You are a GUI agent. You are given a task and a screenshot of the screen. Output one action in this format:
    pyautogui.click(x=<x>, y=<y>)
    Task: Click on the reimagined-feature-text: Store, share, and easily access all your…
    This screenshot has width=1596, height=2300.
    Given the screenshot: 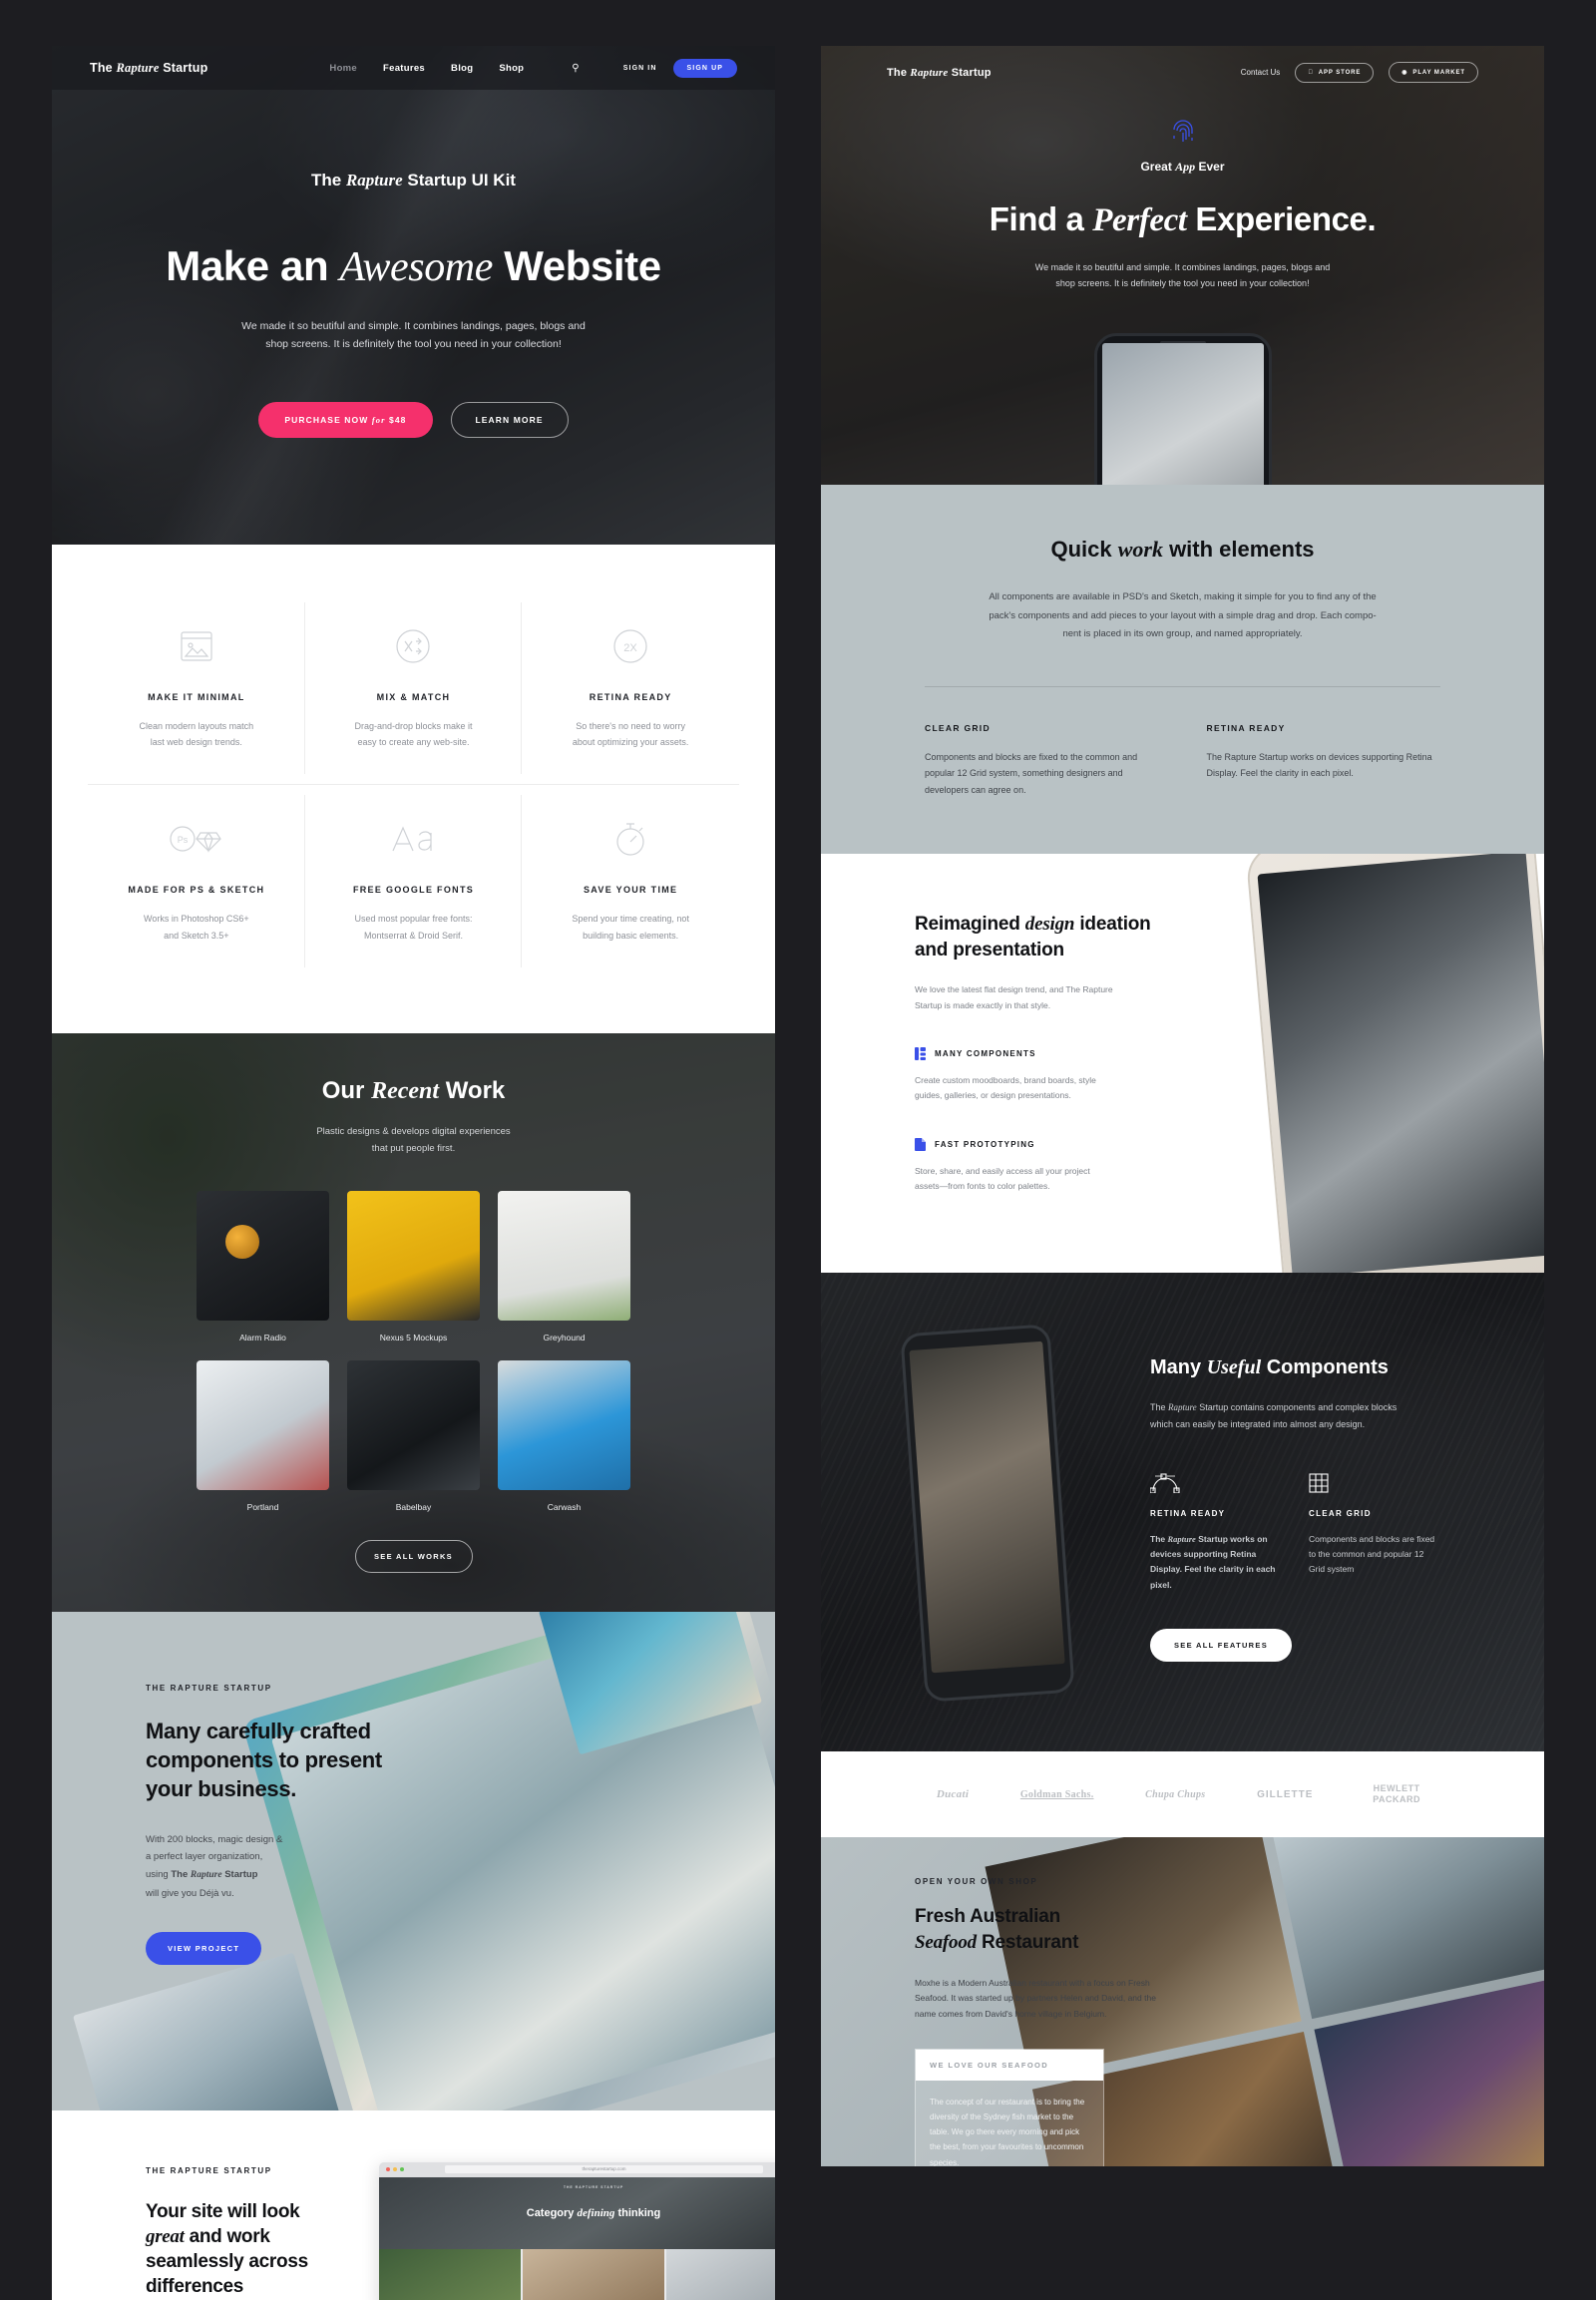 What is the action you would take?
    pyautogui.click(x=1047, y=1179)
    